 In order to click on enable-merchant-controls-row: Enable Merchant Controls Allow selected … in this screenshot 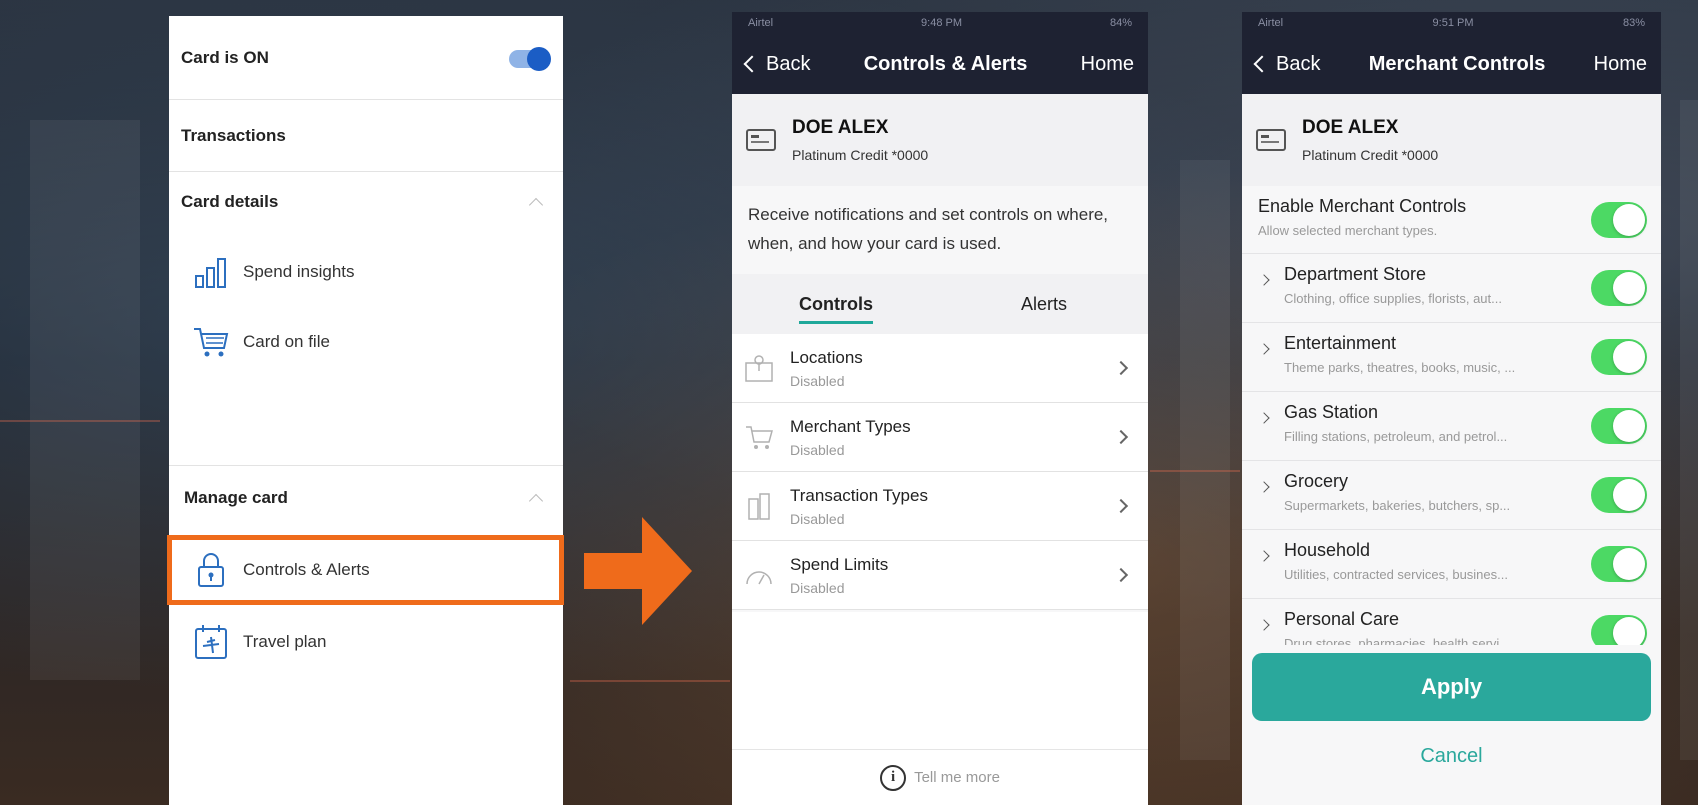, I will do `click(1451, 220)`.